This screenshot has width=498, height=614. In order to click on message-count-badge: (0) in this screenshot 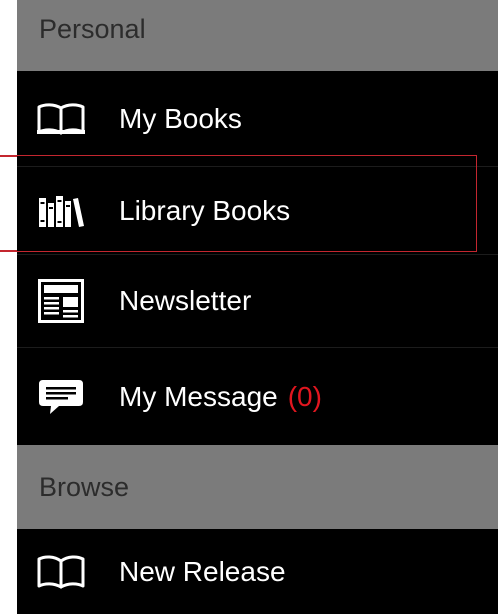, I will do `click(304, 396)`.